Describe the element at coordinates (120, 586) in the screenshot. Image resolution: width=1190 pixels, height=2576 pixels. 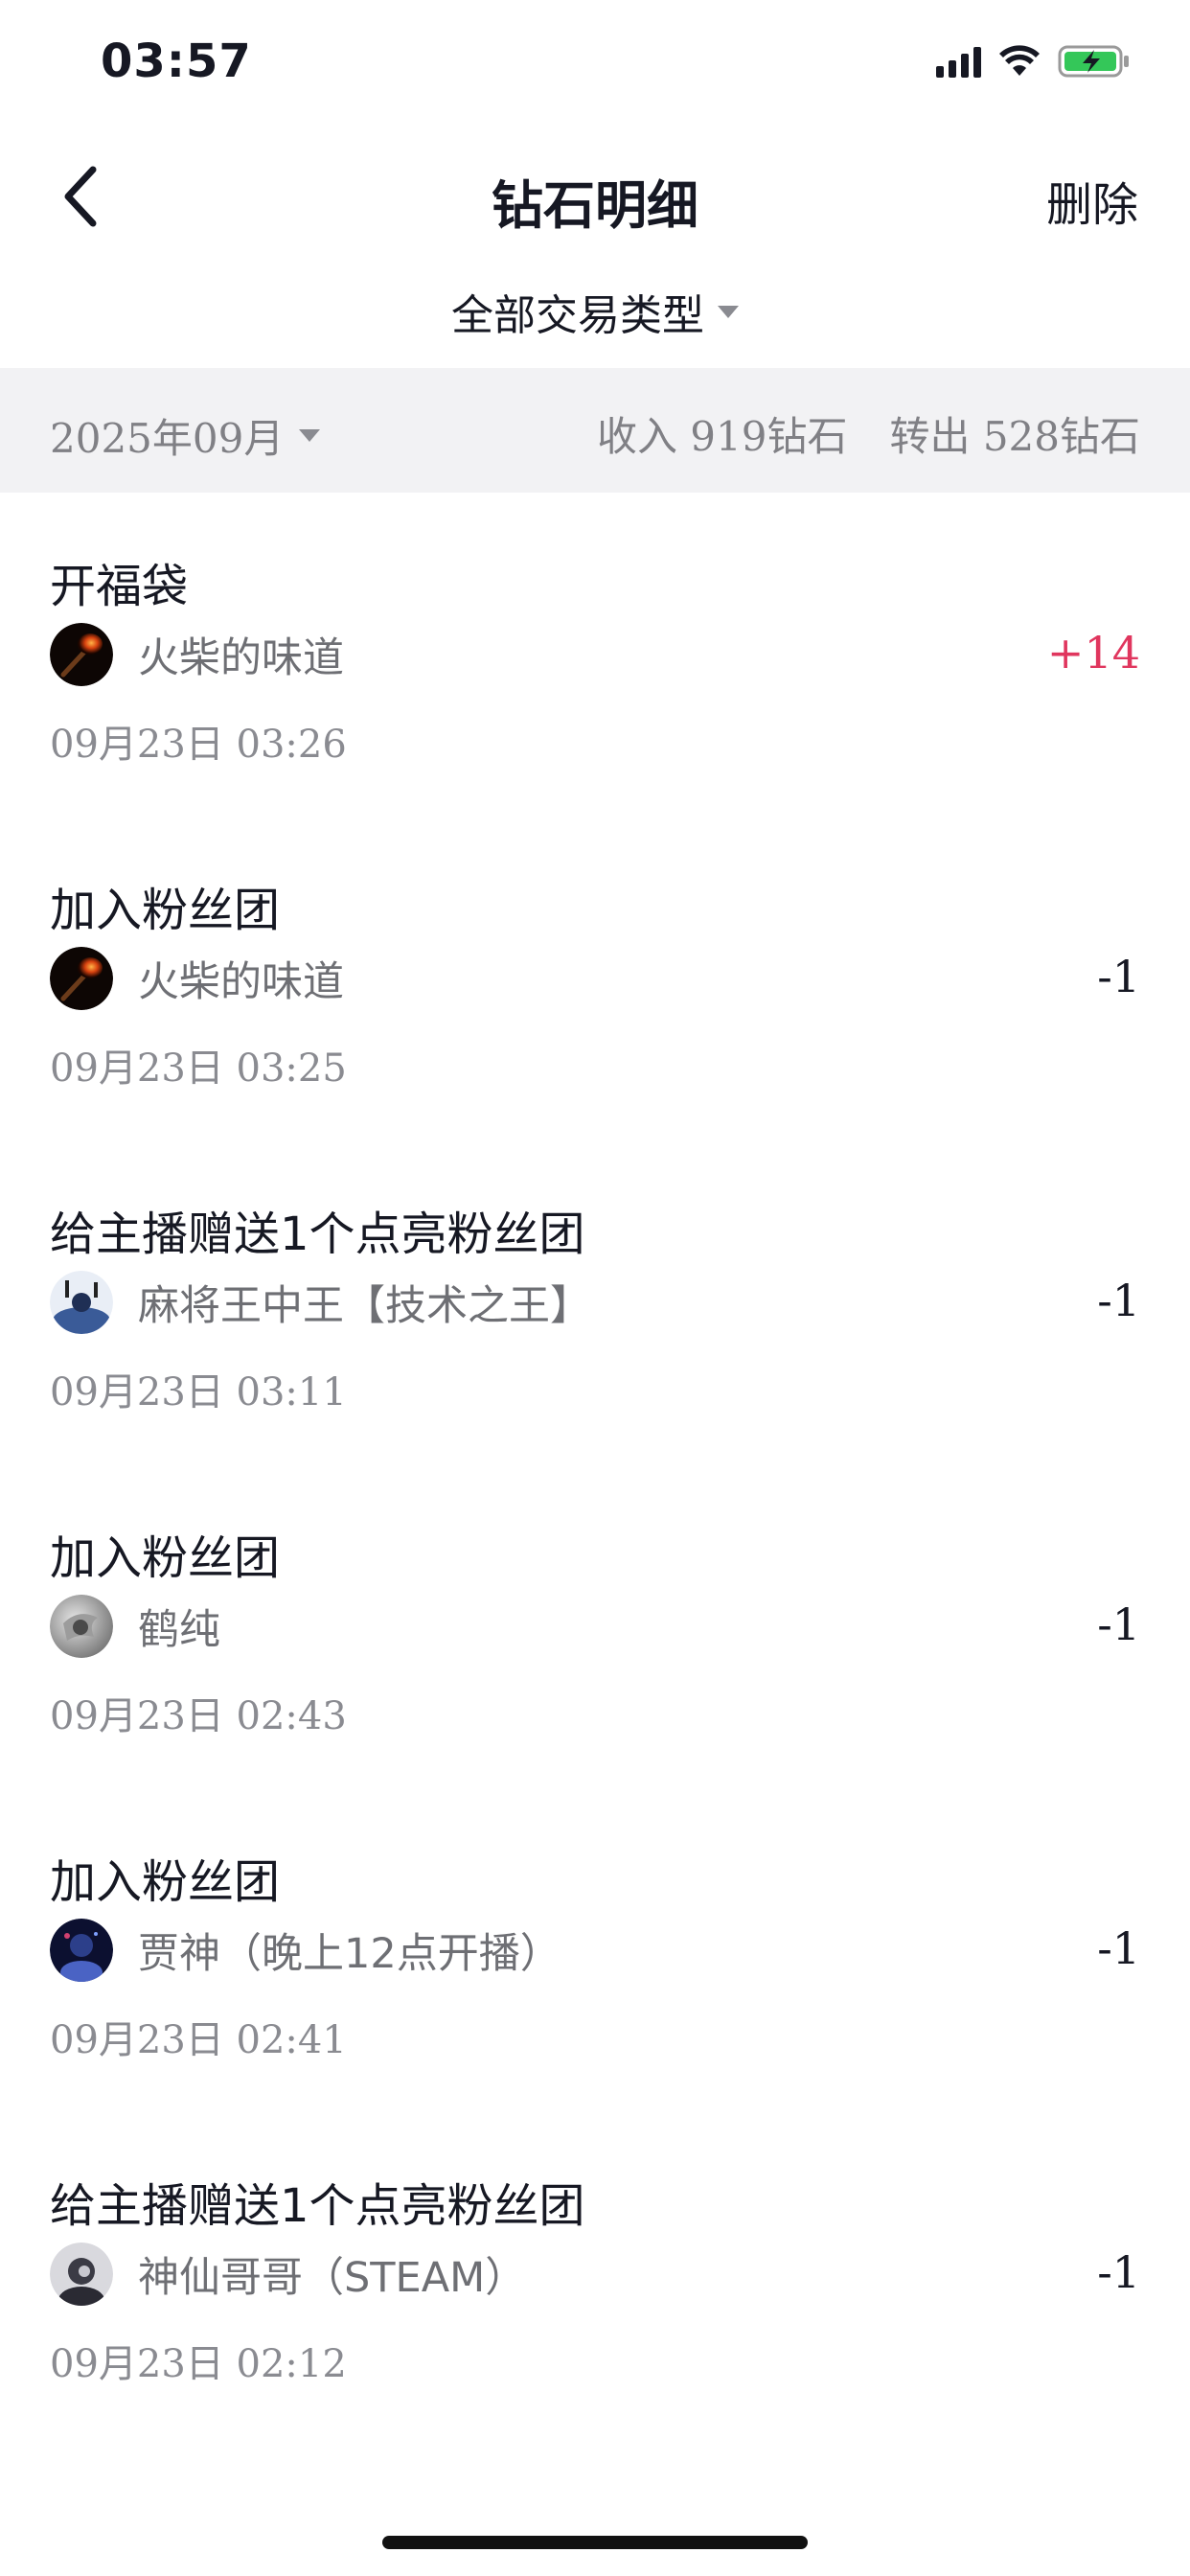
I see `transaction-title: 开福袋` at that location.